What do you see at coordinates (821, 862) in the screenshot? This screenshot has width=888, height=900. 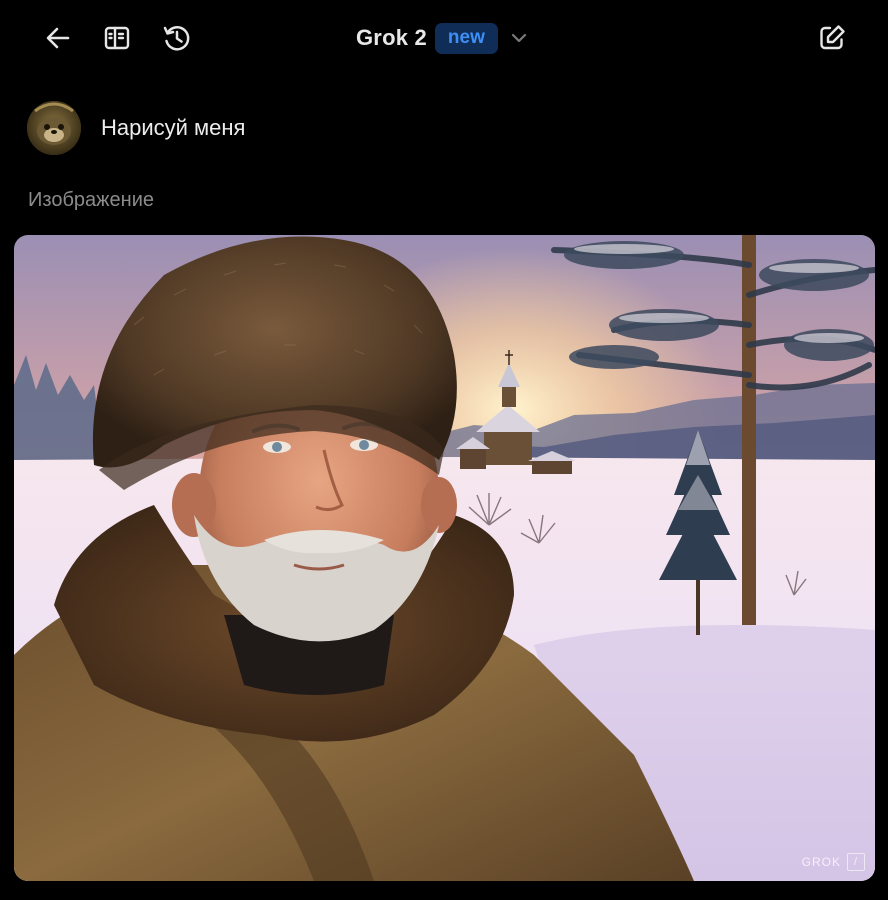 I see `watermark-text: GROK` at bounding box center [821, 862].